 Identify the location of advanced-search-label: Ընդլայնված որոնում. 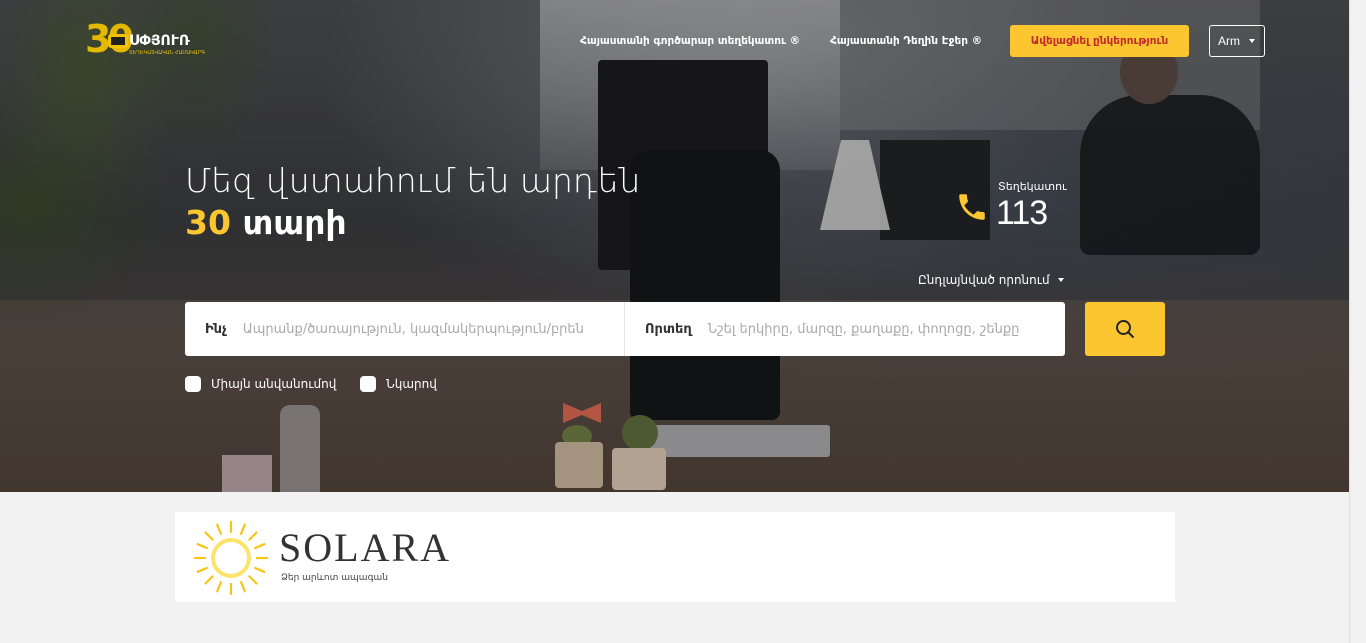
(984, 280).